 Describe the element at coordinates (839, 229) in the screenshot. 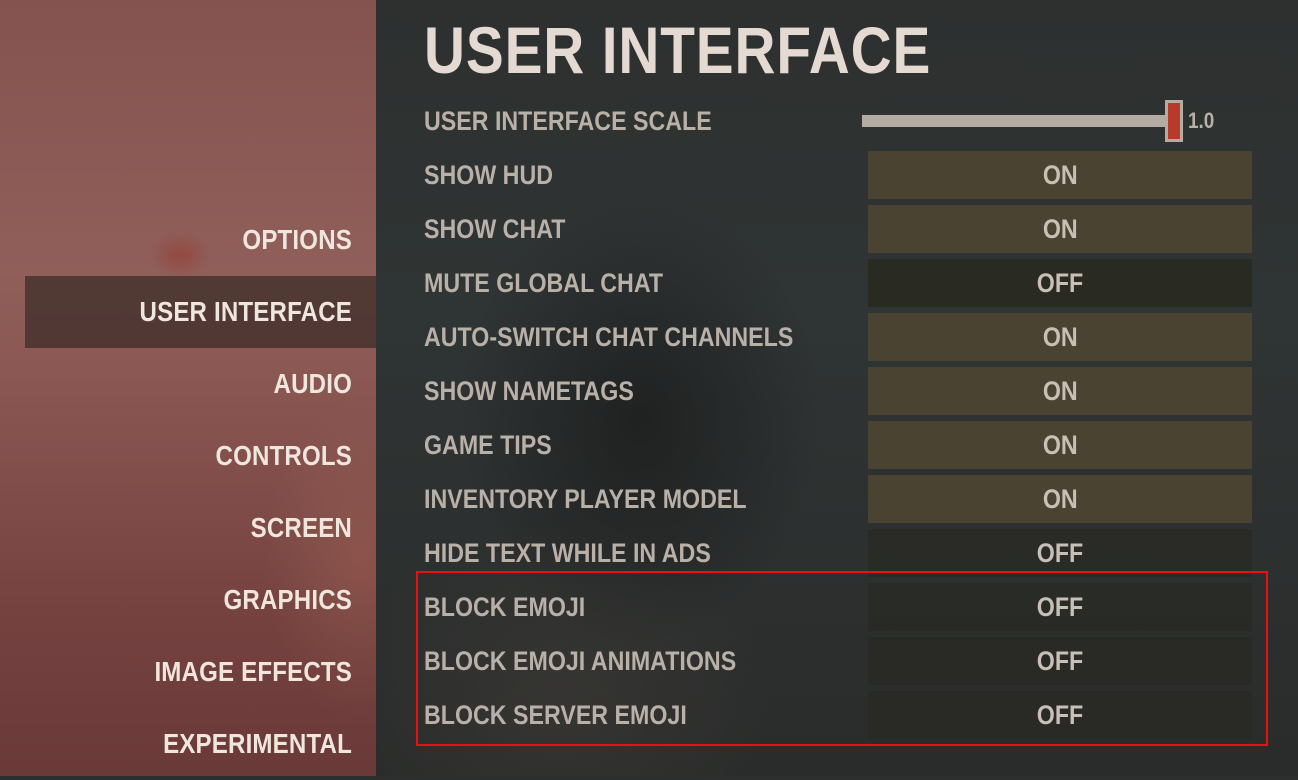

I see `setting-row: SHOW CHAT ON` at that location.